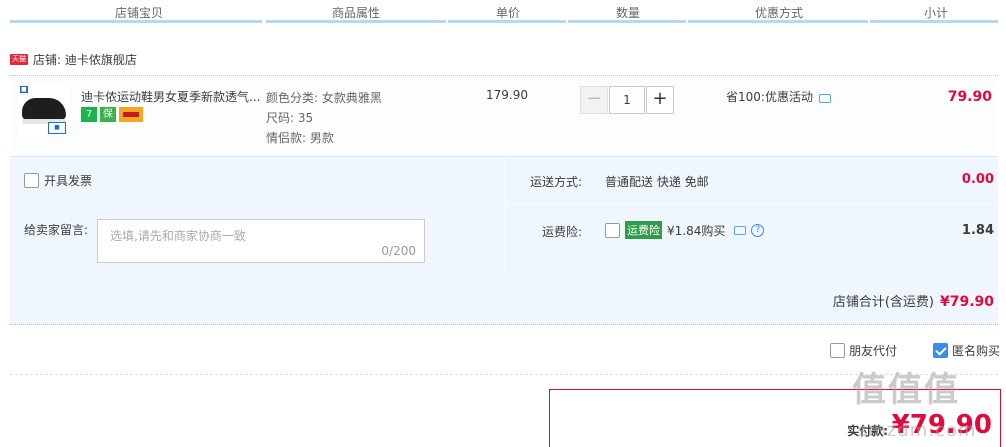  I want to click on service-badges: 7 保, so click(112, 114).